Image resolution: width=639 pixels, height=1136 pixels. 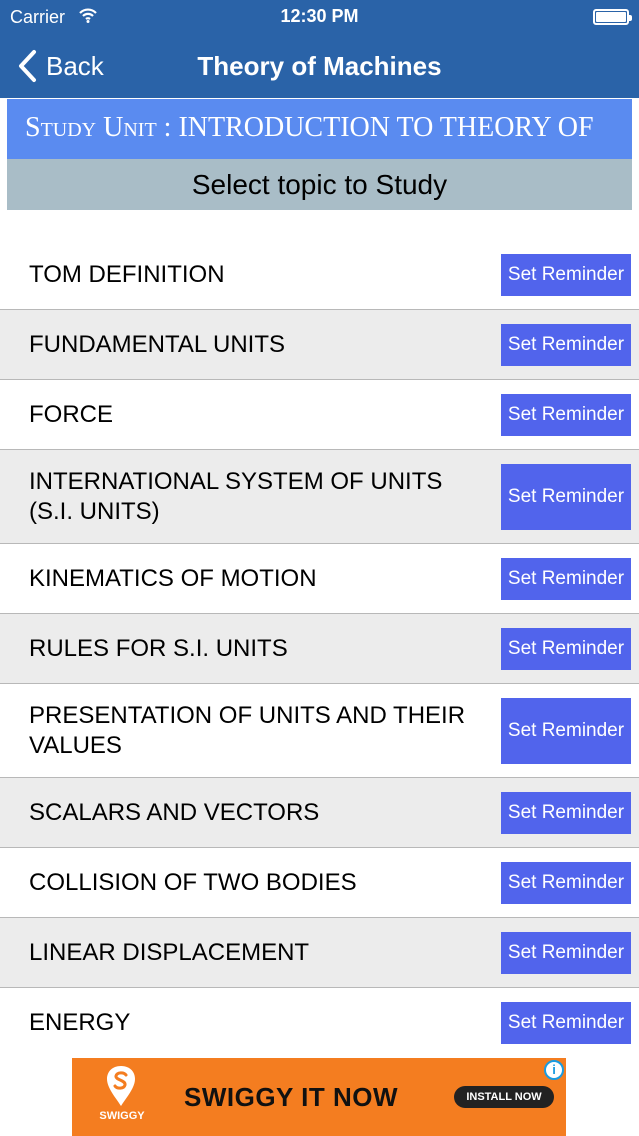 I want to click on topic-title: COLLISION OF TWO BODIES, so click(x=193, y=882).